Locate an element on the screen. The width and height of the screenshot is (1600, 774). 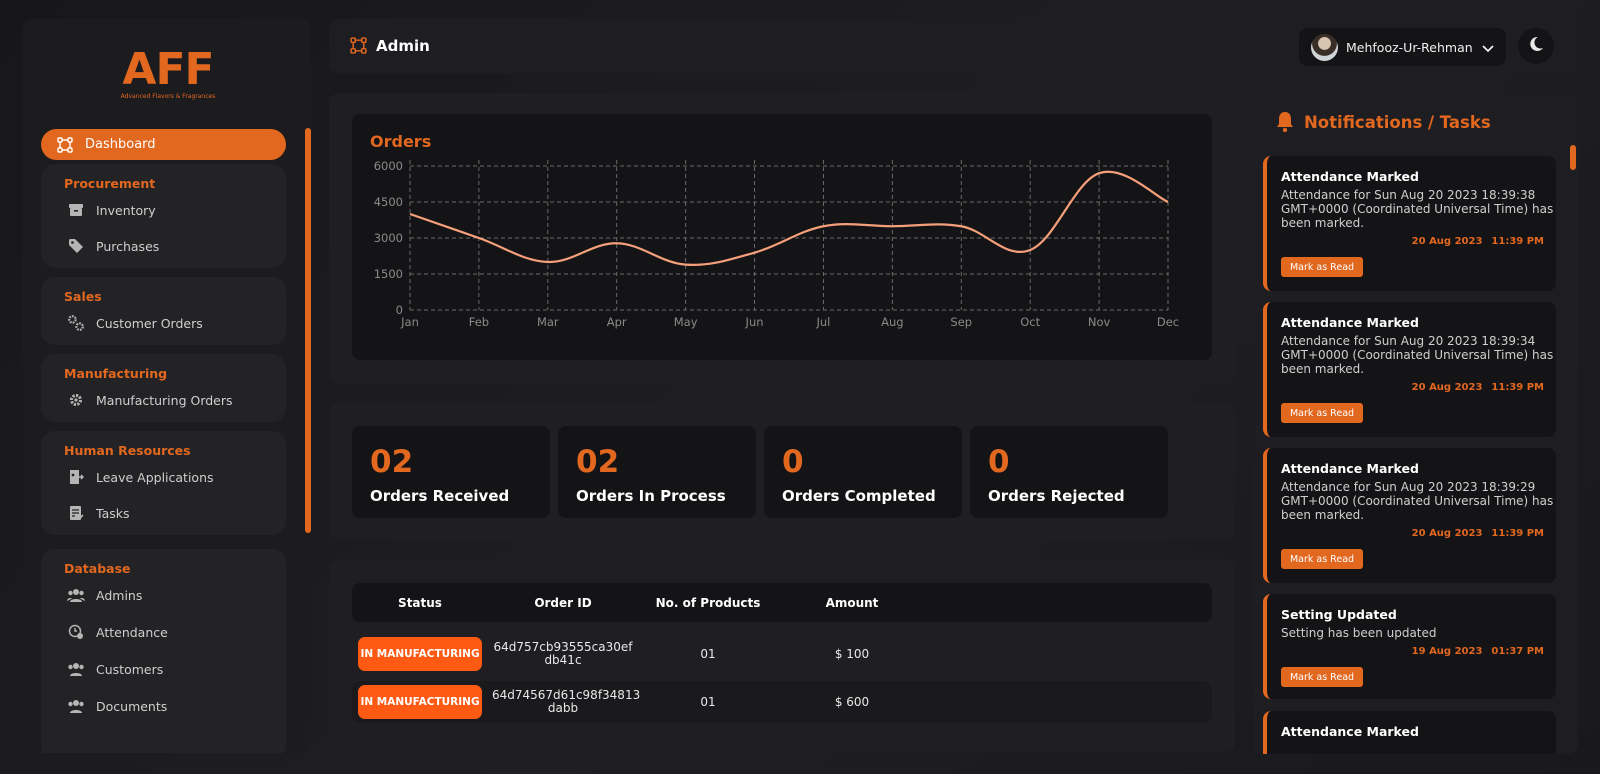
brand-logo: AFF Advanced Flavors & Fragrances is located at coordinates (168, 82).